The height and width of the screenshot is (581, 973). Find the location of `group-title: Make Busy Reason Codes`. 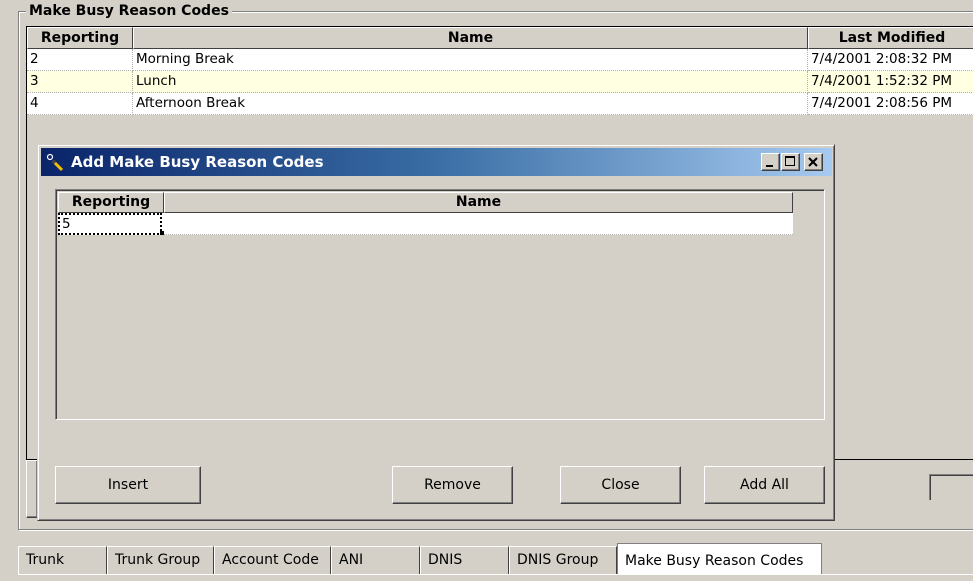

group-title: Make Busy Reason Codes is located at coordinates (129, 11).